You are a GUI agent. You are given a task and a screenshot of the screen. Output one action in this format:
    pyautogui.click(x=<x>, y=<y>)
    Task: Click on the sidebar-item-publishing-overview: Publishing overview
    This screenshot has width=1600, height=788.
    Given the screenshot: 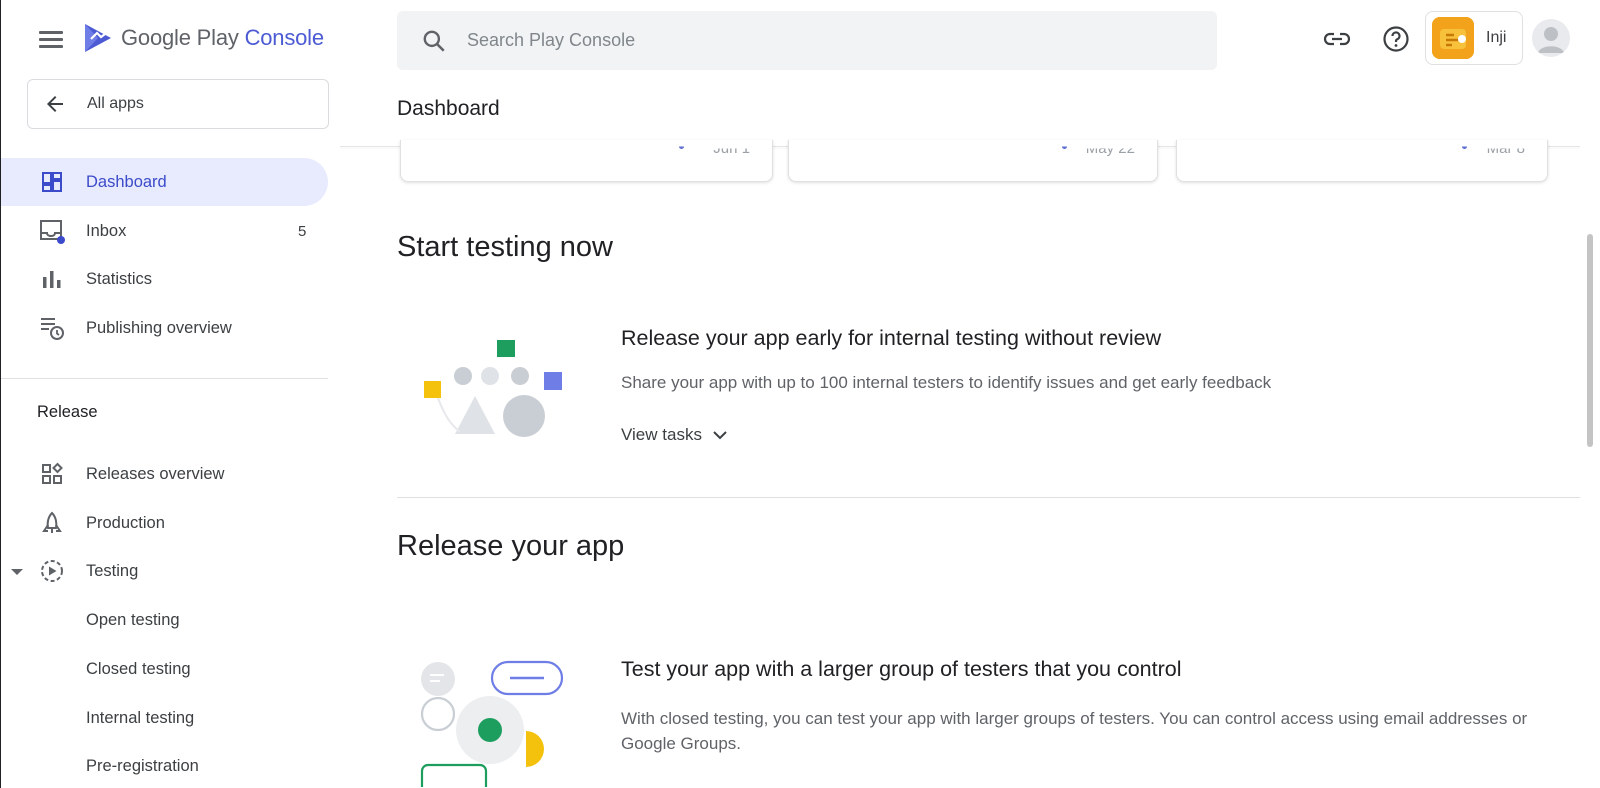 What is the action you would take?
    pyautogui.click(x=164, y=328)
    